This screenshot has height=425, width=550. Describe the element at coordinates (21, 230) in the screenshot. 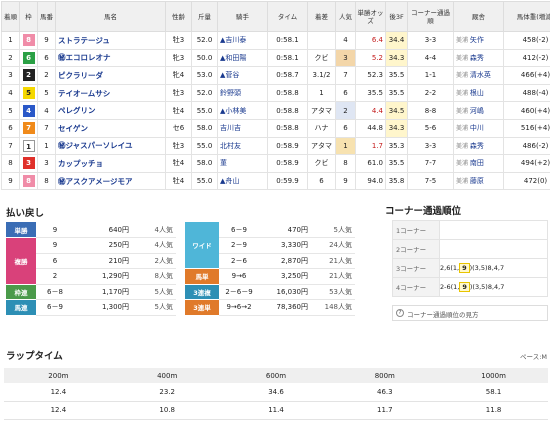

I see `payout-type-label: 単勝` at that location.